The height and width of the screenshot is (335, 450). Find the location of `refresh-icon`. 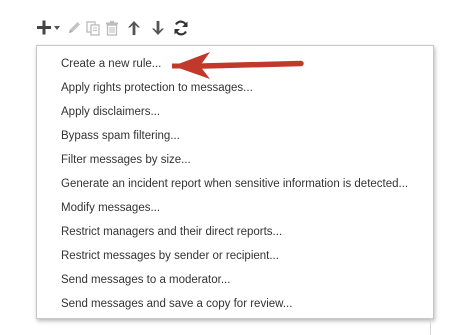

refresh-icon is located at coordinates (181, 28).